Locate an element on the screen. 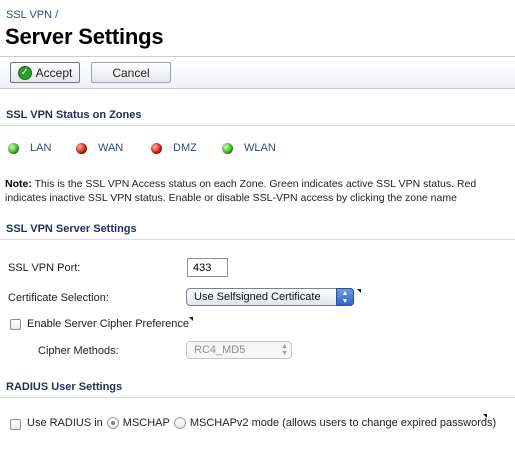  cipher-preference-checkbox is located at coordinates (15, 324).